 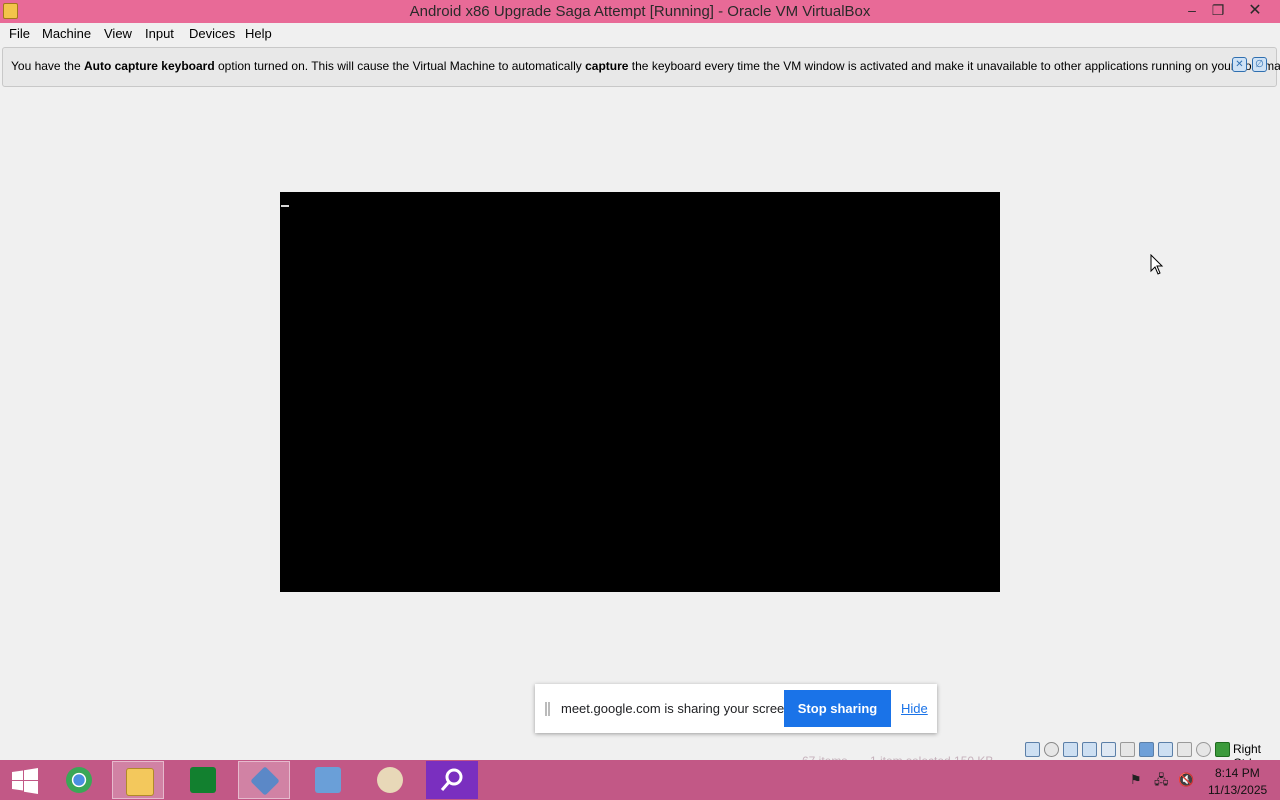 I want to click on close-button: ✕, so click(x=1255, y=11).